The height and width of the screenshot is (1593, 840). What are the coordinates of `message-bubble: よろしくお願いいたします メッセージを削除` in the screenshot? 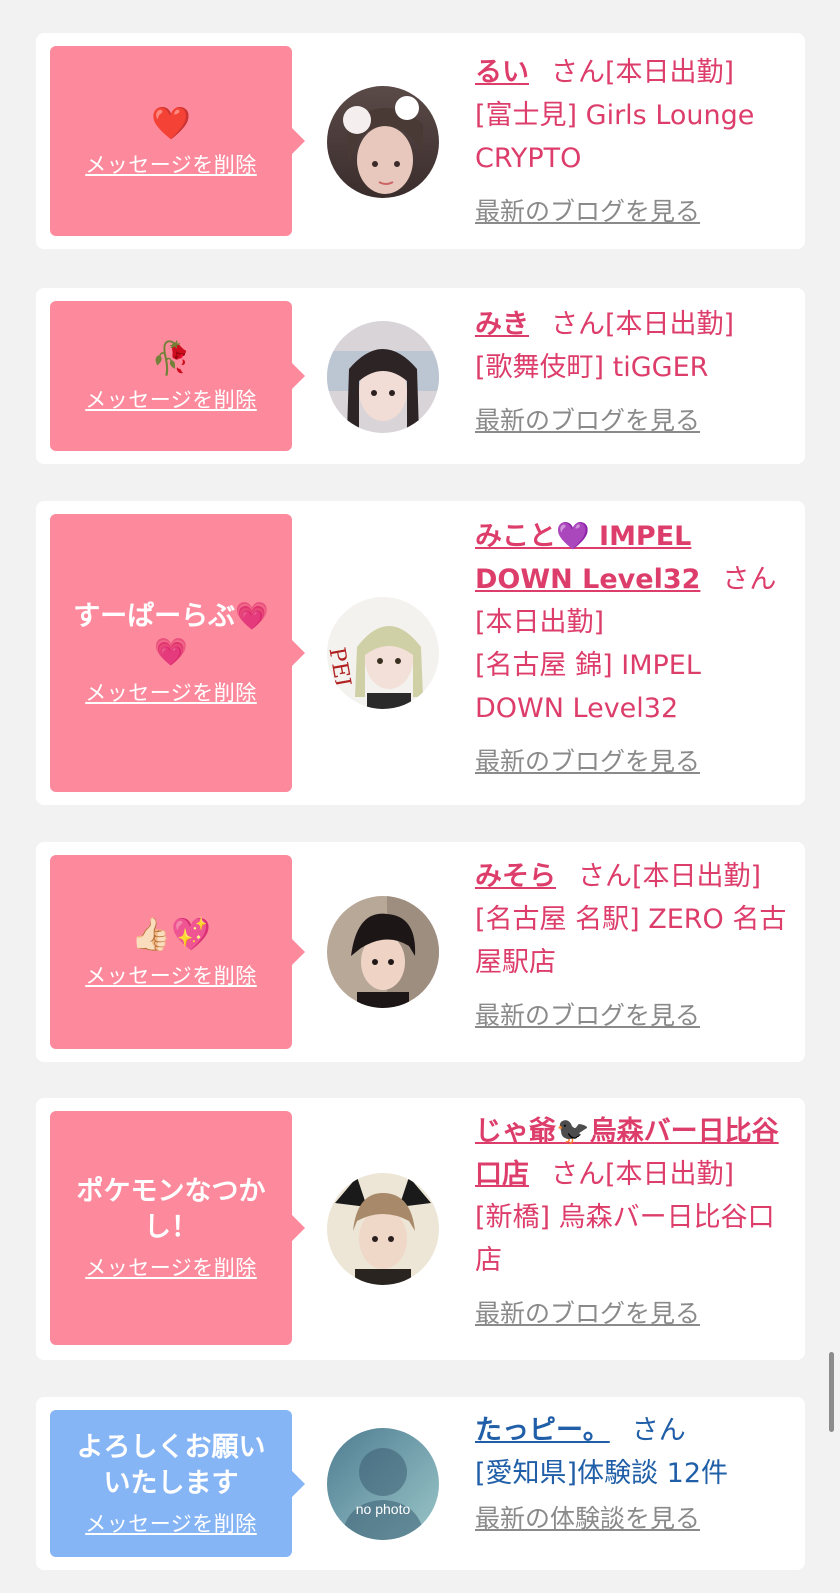 It's located at (177, 1483).